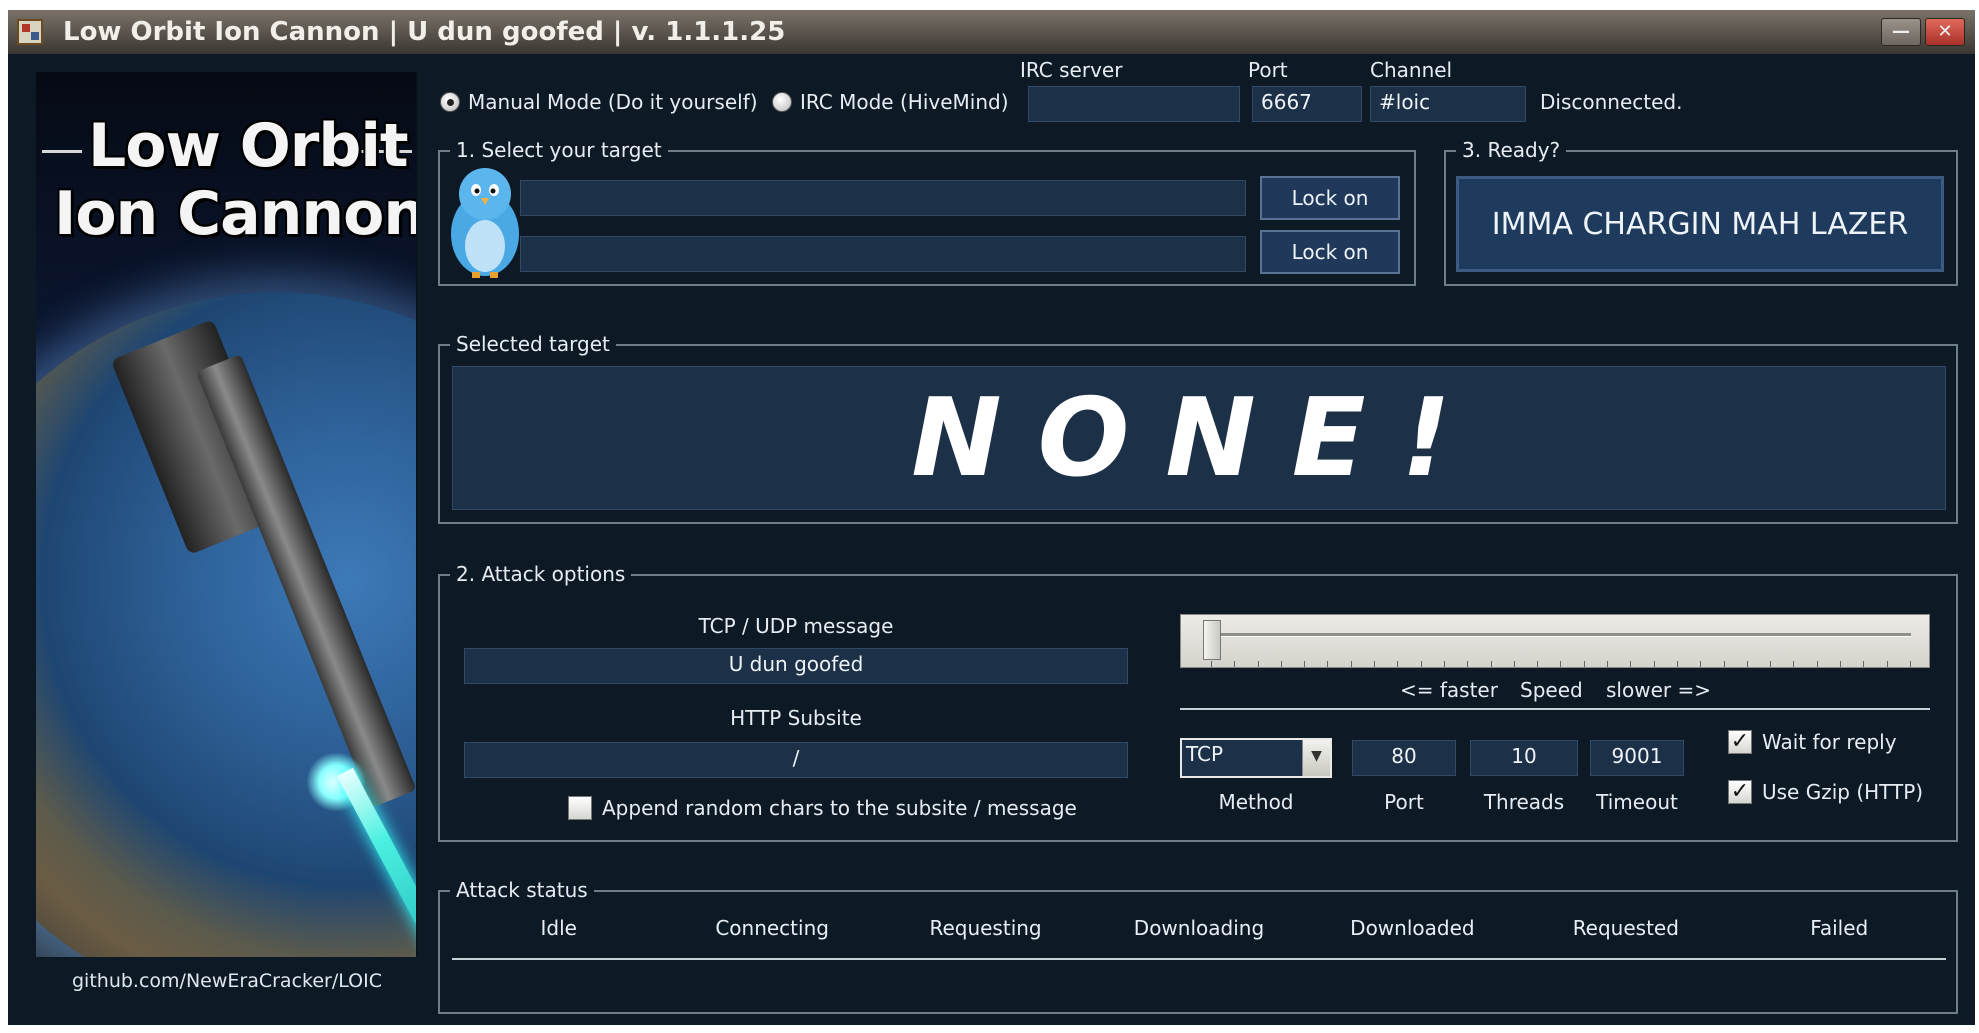  I want to click on speed-slider, so click(1555, 641).